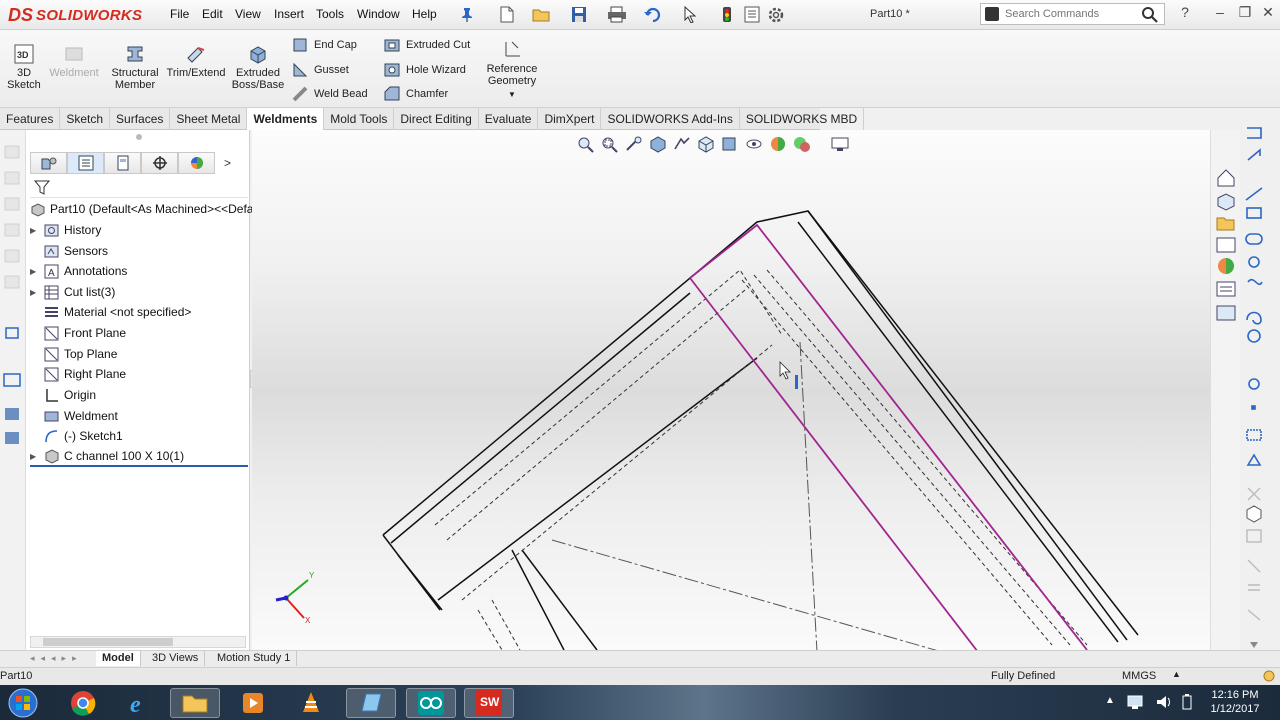  What do you see at coordinates (1269, 677) in the screenshot?
I see `customize-status-icon` at bounding box center [1269, 677].